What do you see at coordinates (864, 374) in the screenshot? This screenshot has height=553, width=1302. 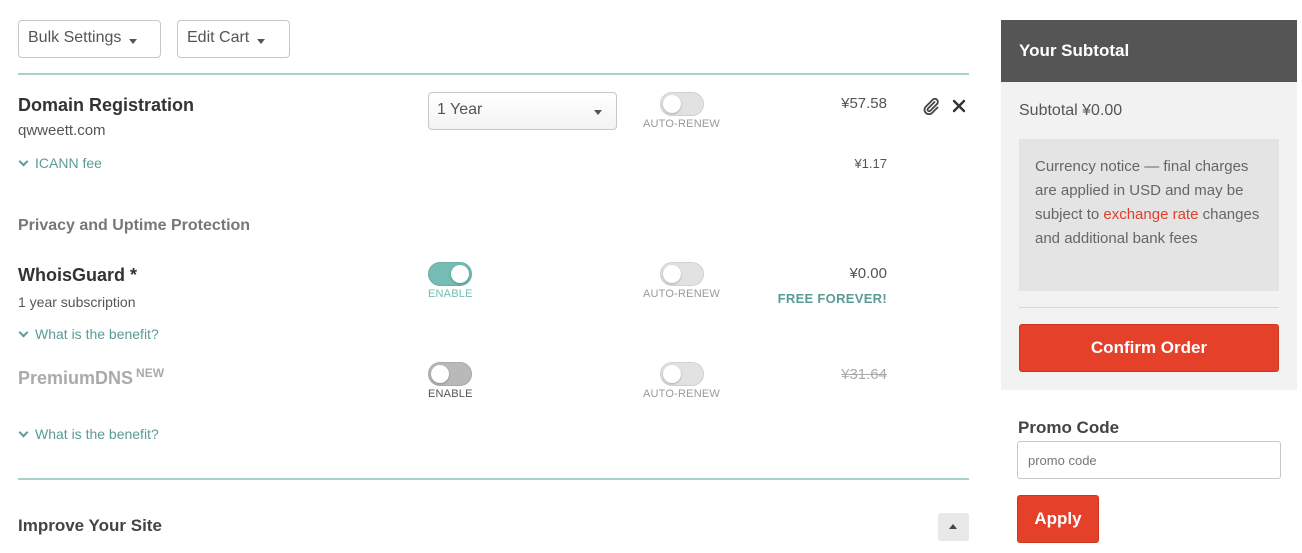 I see `premiumdns-price: ¥31.64` at bounding box center [864, 374].